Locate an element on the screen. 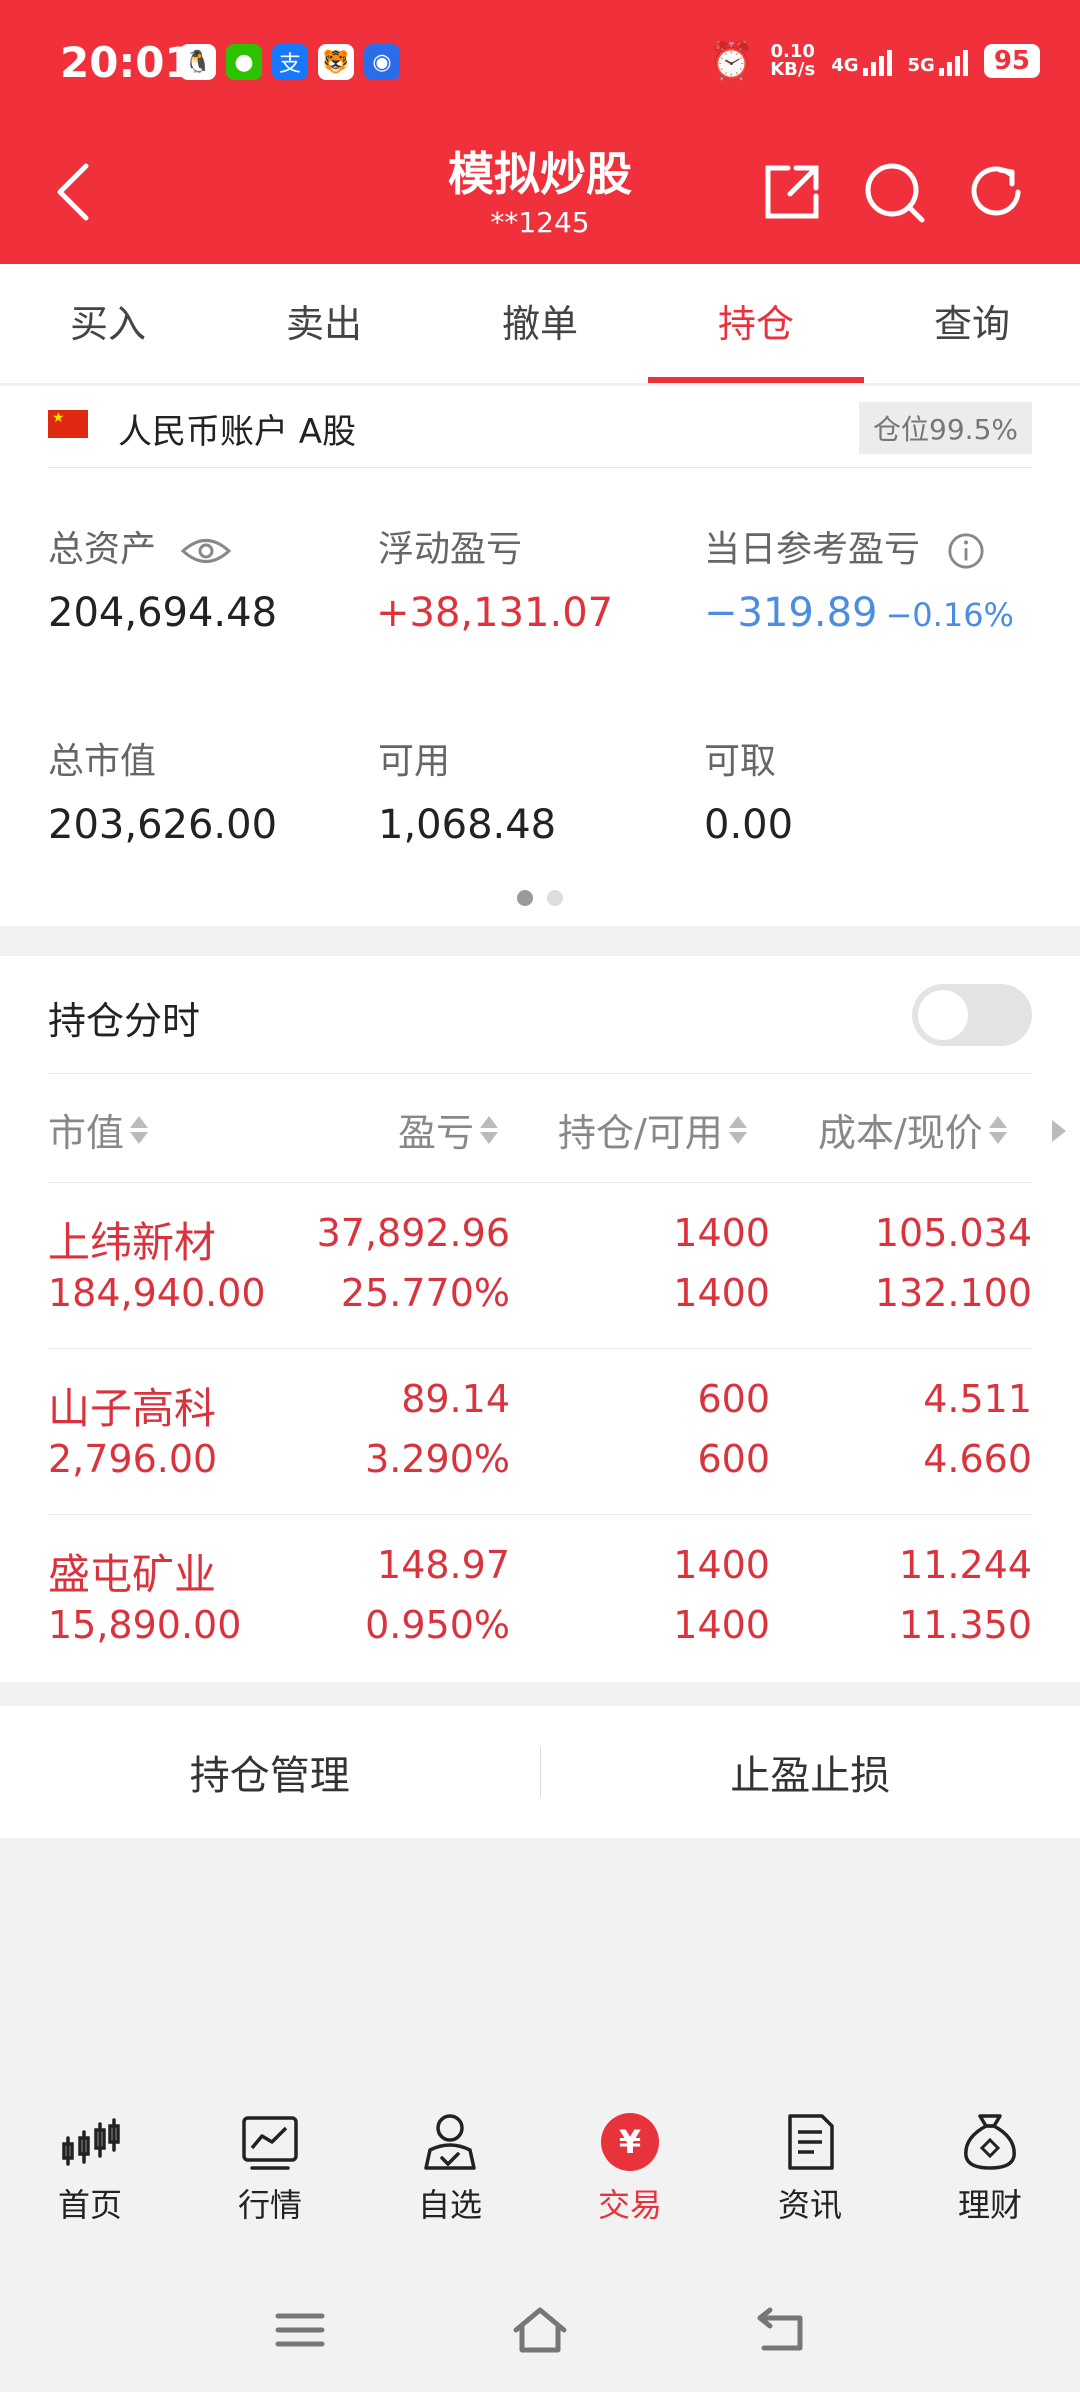 The width and height of the screenshot is (1080, 2392). search-icon is located at coordinates (894, 192).